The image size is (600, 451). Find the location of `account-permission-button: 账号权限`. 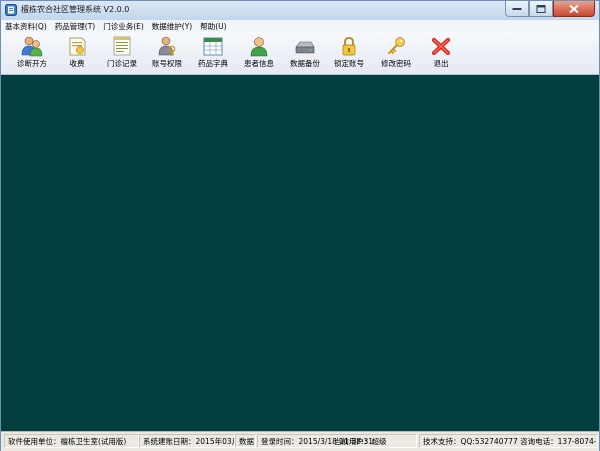

account-permission-button: 账号权限 is located at coordinates (167, 54).